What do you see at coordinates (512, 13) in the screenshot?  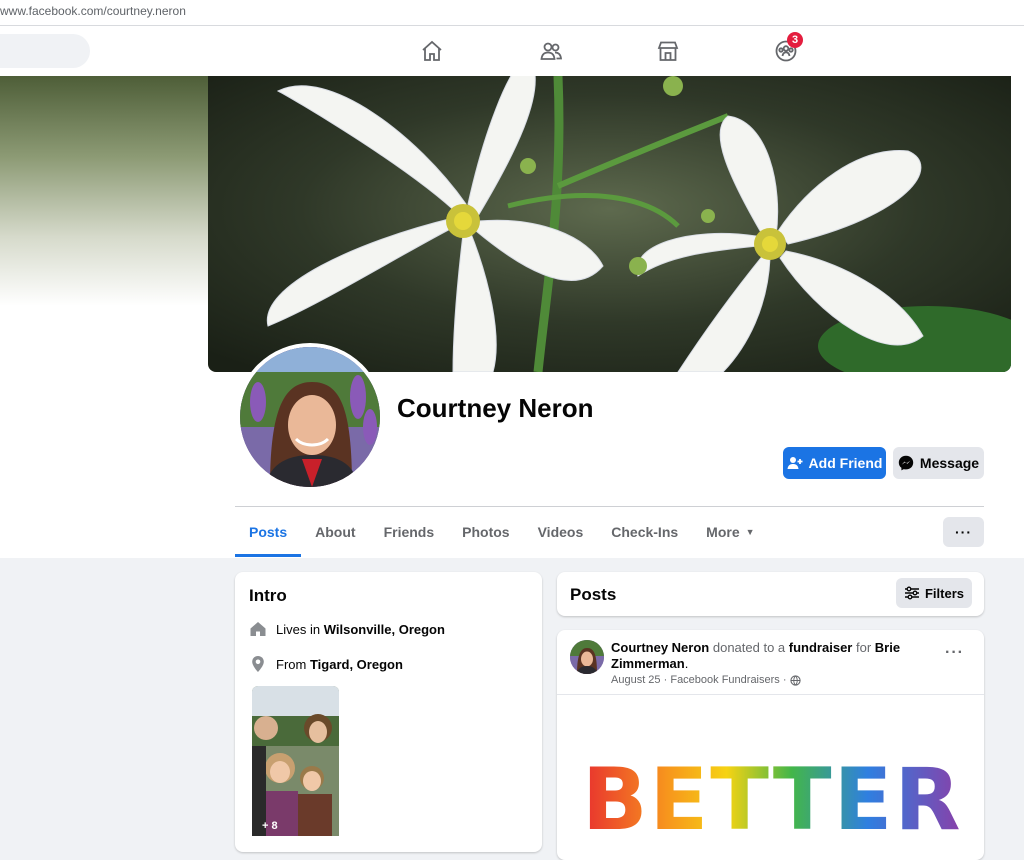 I see `browser-address-bar: www.facebook.com/courtney.neron` at bounding box center [512, 13].